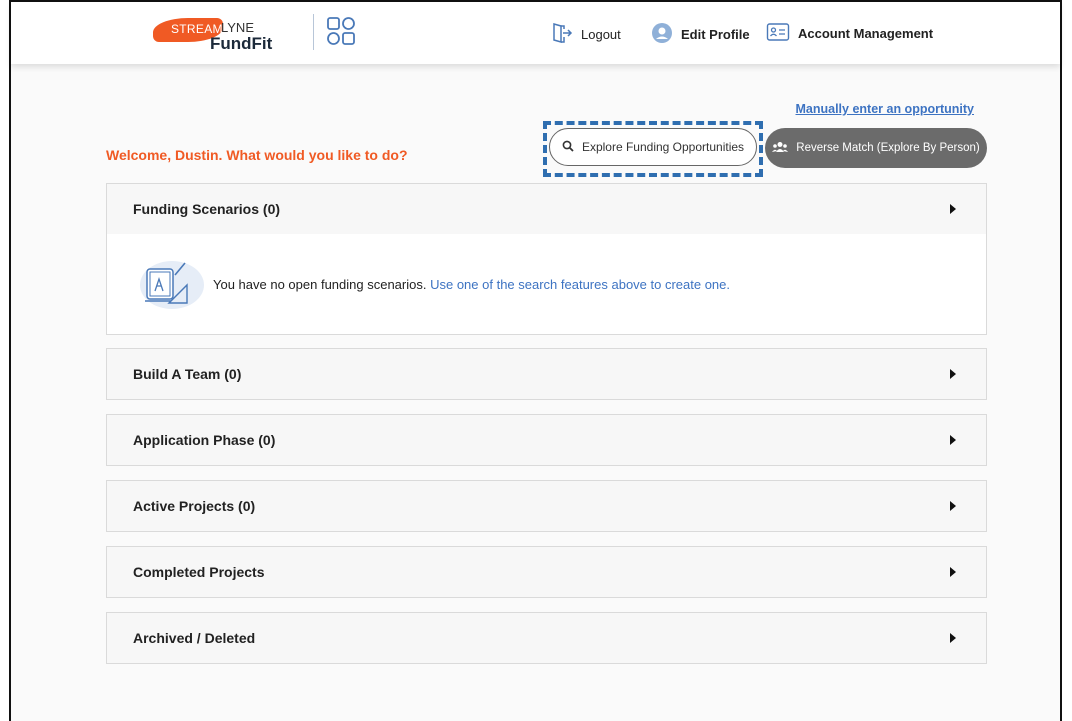 Image resolution: width=1072 pixels, height=721 pixels. Describe the element at coordinates (601, 34) in the screenshot. I see `logout-label: Logout` at that location.